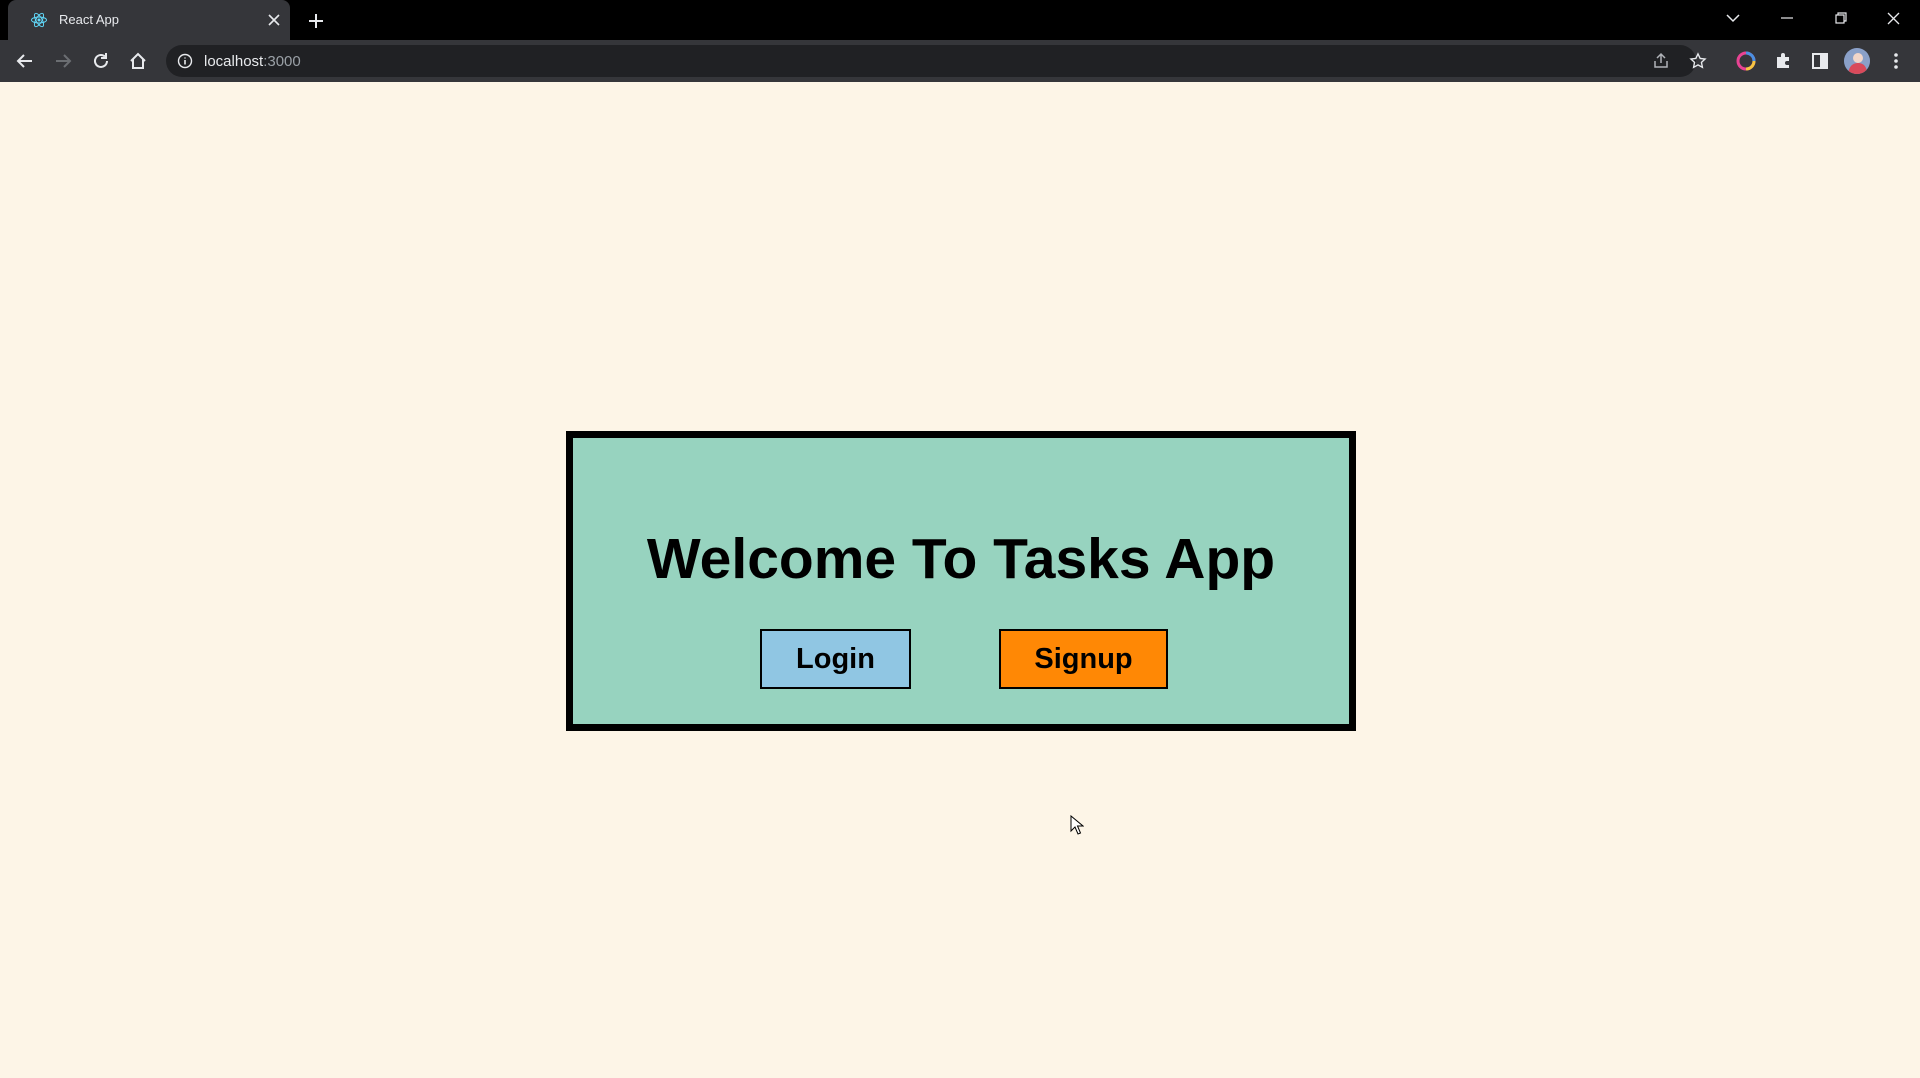 The width and height of the screenshot is (1920, 1078). Describe the element at coordinates (39, 20) in the screenshot. I see `react-icon` at that location.